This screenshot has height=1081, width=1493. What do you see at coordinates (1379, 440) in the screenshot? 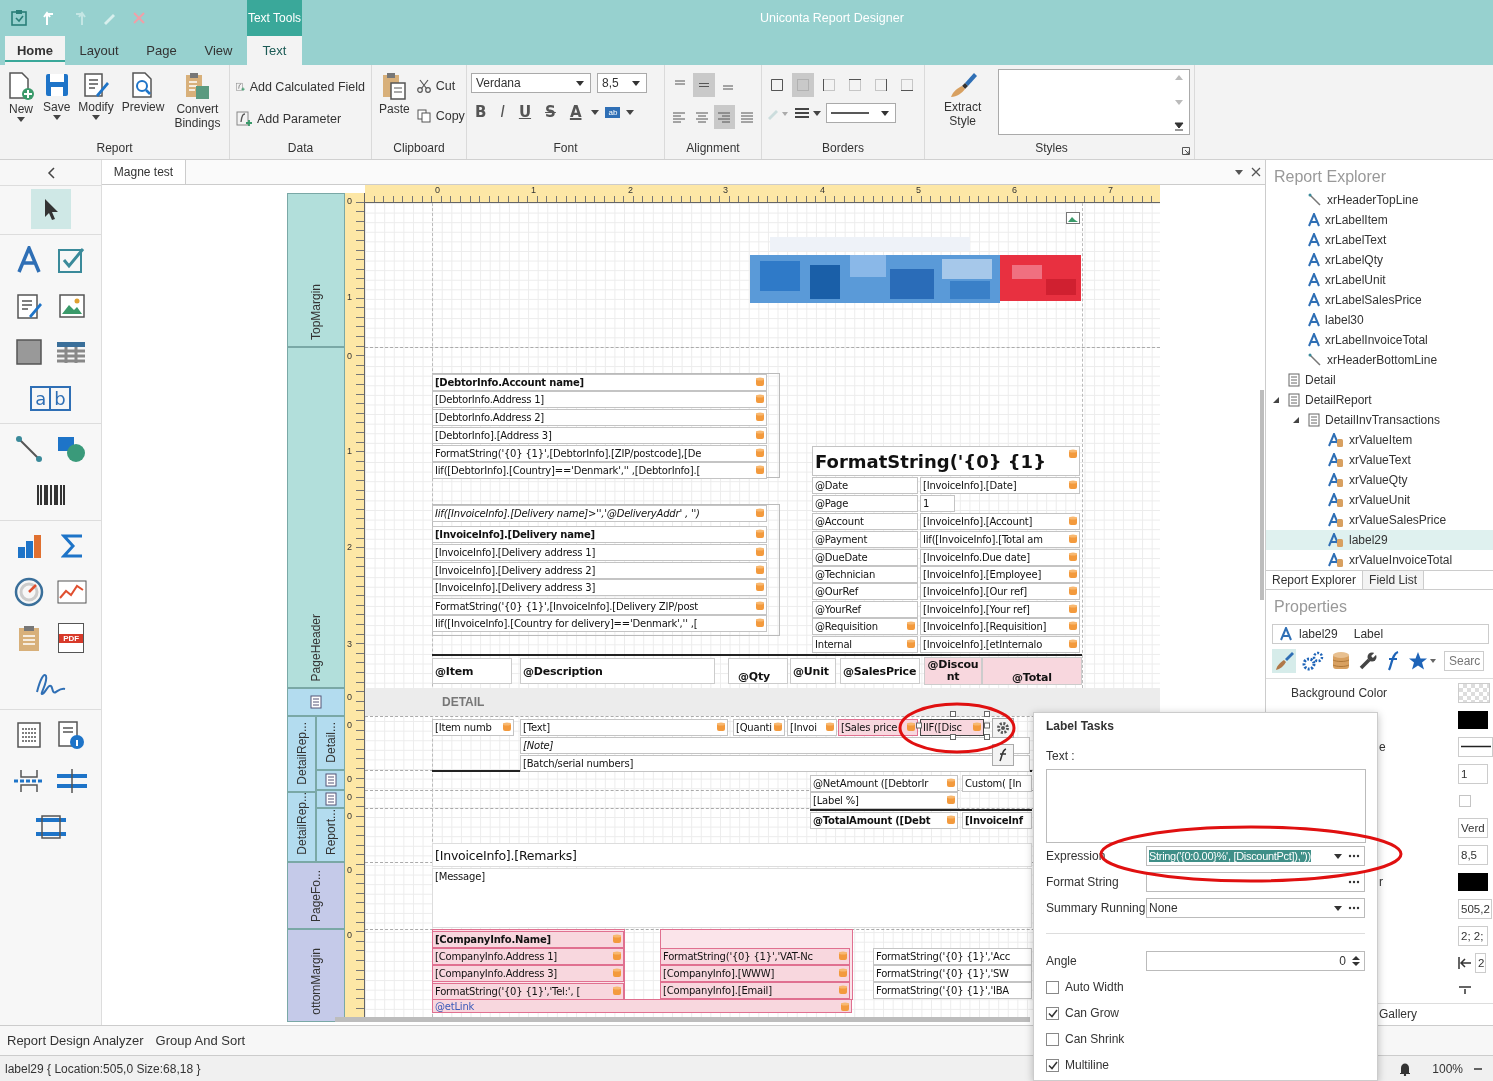
I see `tree-item: xrValueItem` at bounding box center [1379, 440].